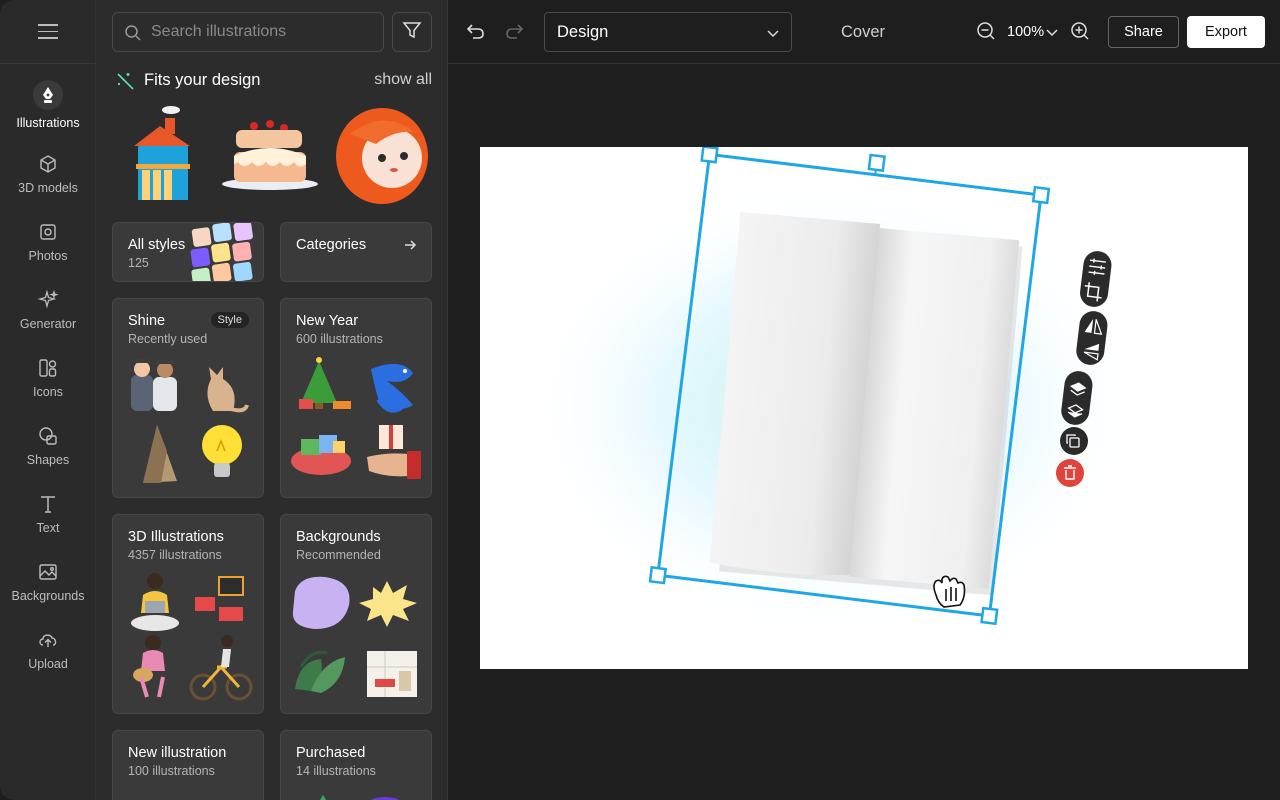 Image resolution: width=1280 pixels, height=800 pixels. Describe the element at coordinates (48, 392) in the screenshot. I see `sidebar-item-label: Icons` at that location.